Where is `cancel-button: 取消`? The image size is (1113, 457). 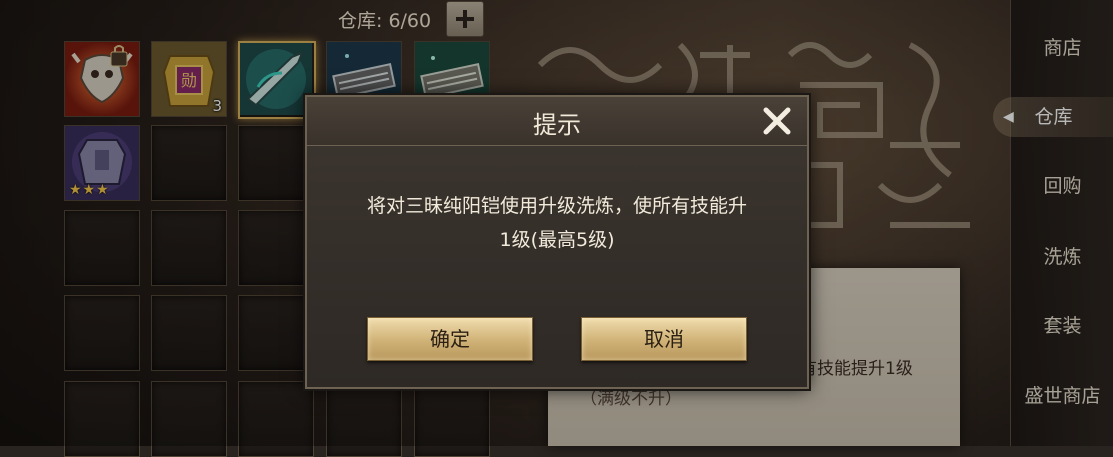 cancel-button: 取消 is located at coordinates (664, 339).